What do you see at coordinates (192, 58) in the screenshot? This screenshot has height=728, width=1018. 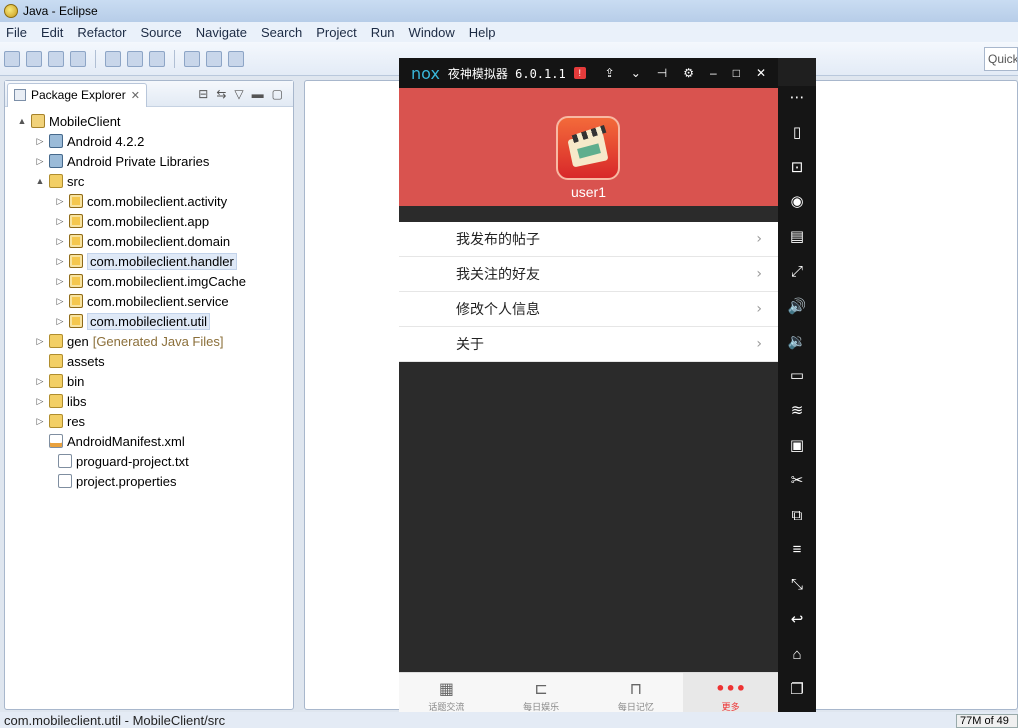 I see `new-project-icon` at bounding box center [192, 58].